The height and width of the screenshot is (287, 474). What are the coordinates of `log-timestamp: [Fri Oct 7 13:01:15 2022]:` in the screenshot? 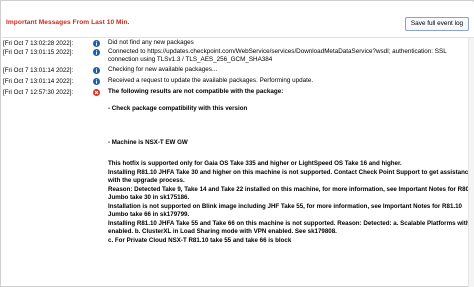 It's located at (38, 52).